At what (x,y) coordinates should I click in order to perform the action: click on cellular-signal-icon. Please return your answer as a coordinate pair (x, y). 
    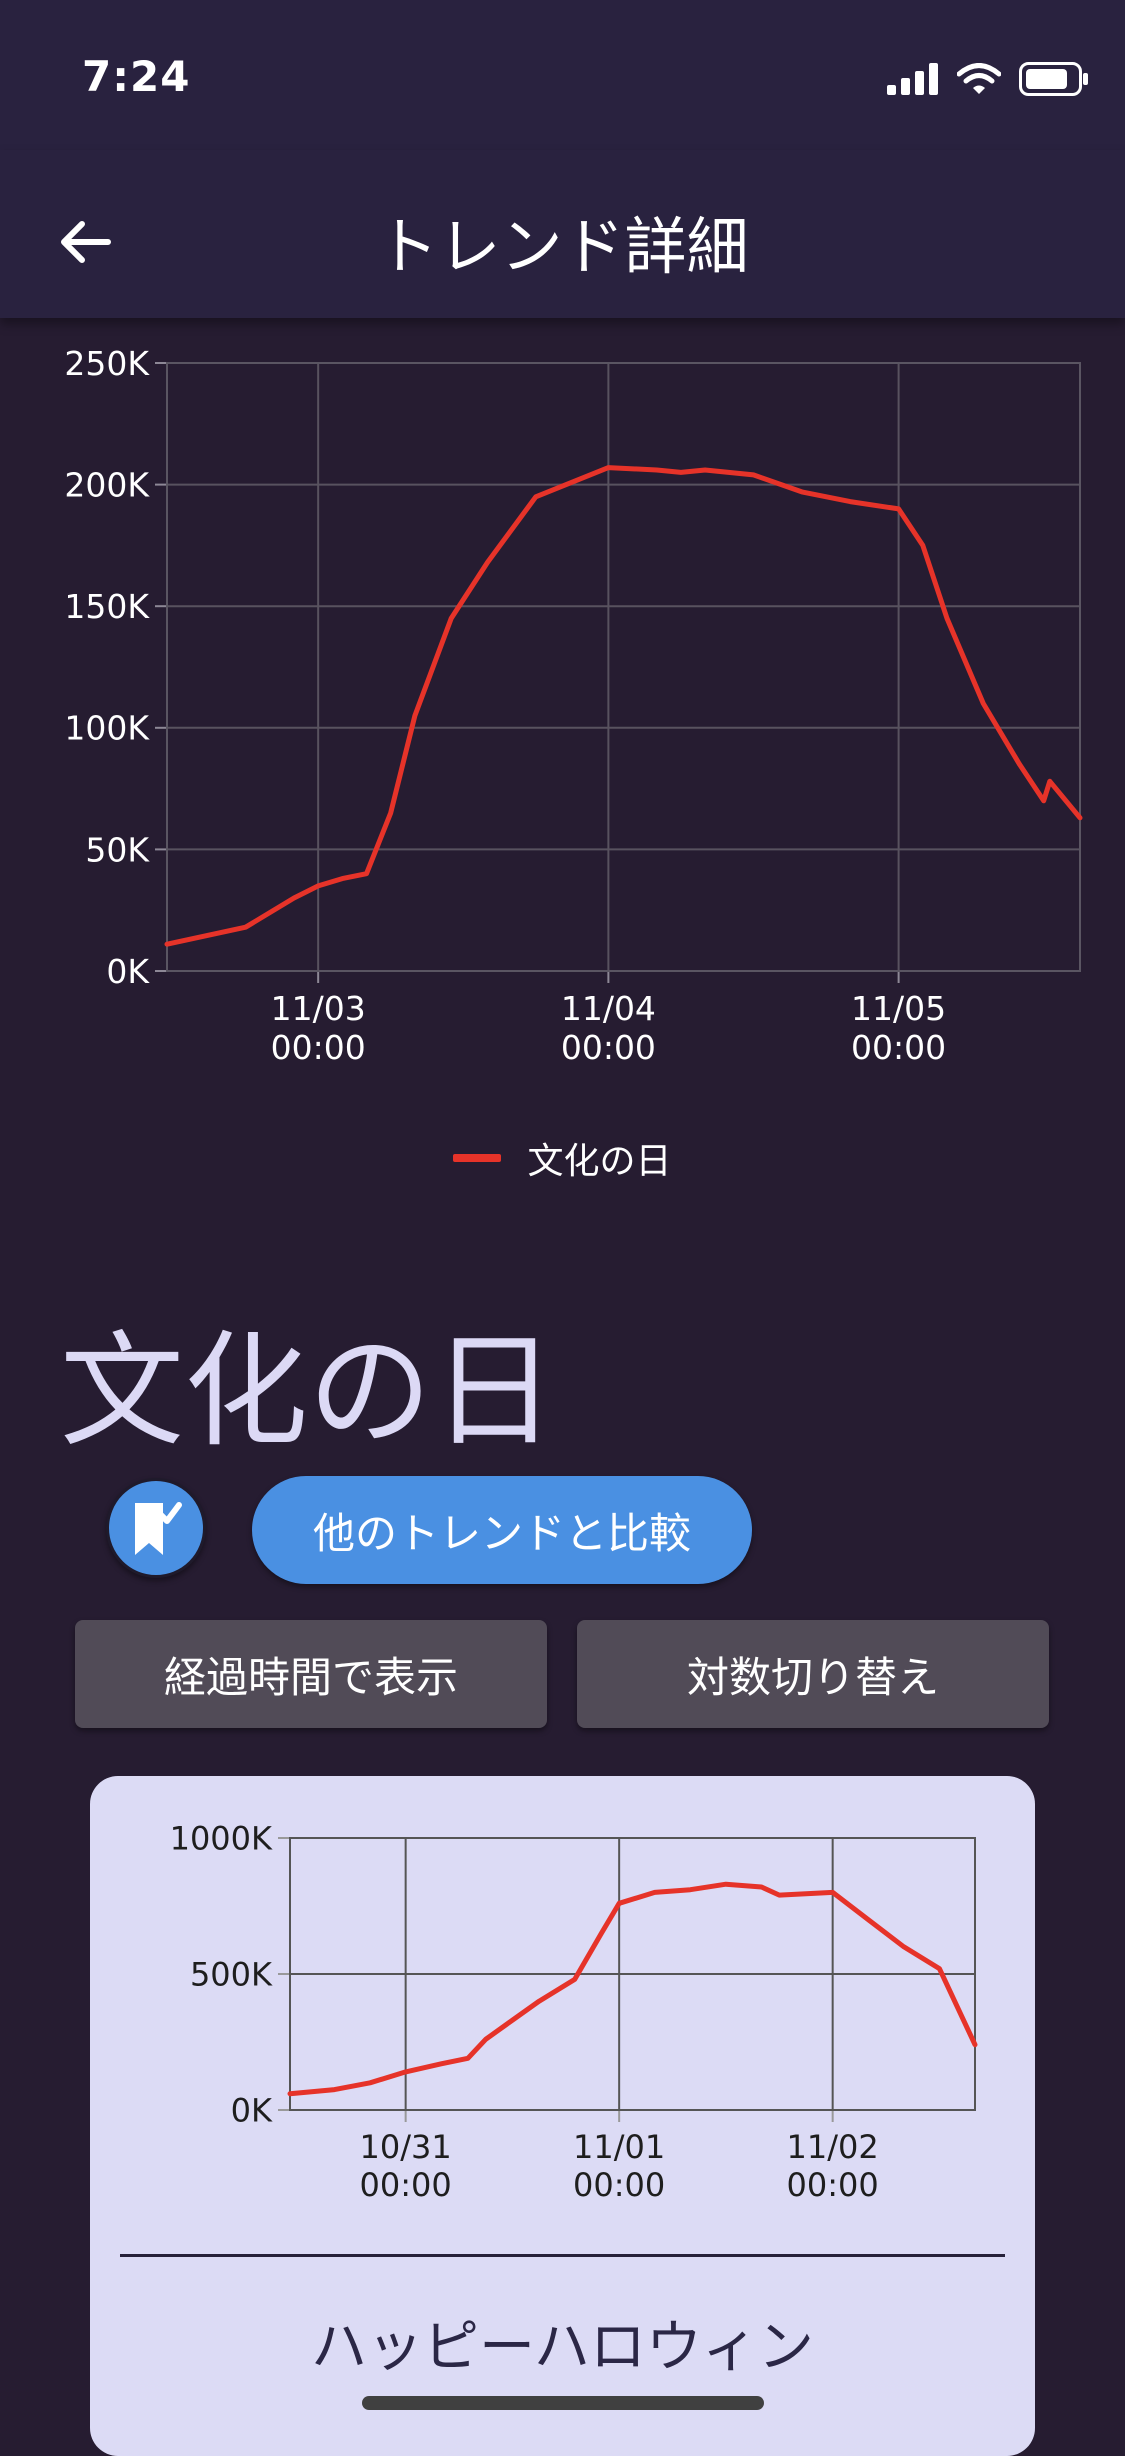
    Looking at the image, I should click on (912, 79).